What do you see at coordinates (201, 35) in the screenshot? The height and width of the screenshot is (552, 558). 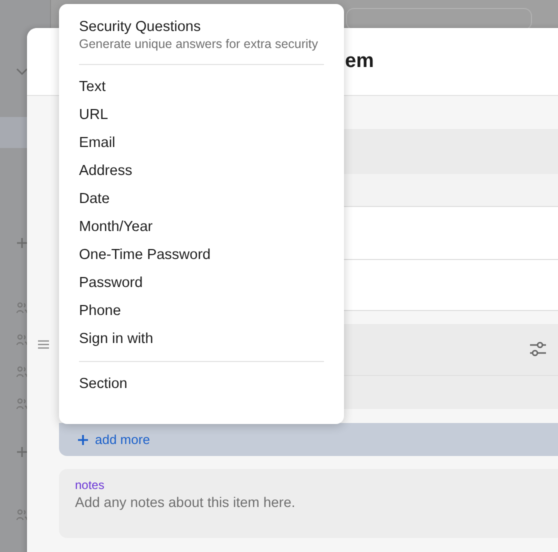 I see `menu-item: Security Questions Generate unique answers for extra security` at bounding box center [201, 35].